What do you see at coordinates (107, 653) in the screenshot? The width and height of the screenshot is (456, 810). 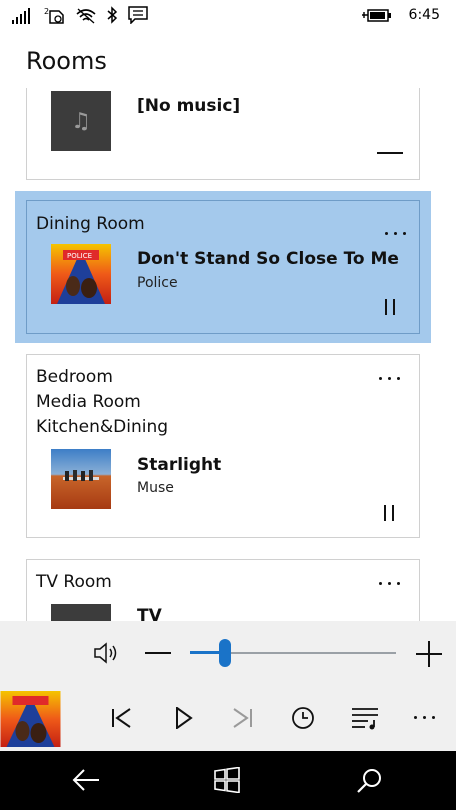 I see `speaker-volume-icon` at bounding box center [107, 653].